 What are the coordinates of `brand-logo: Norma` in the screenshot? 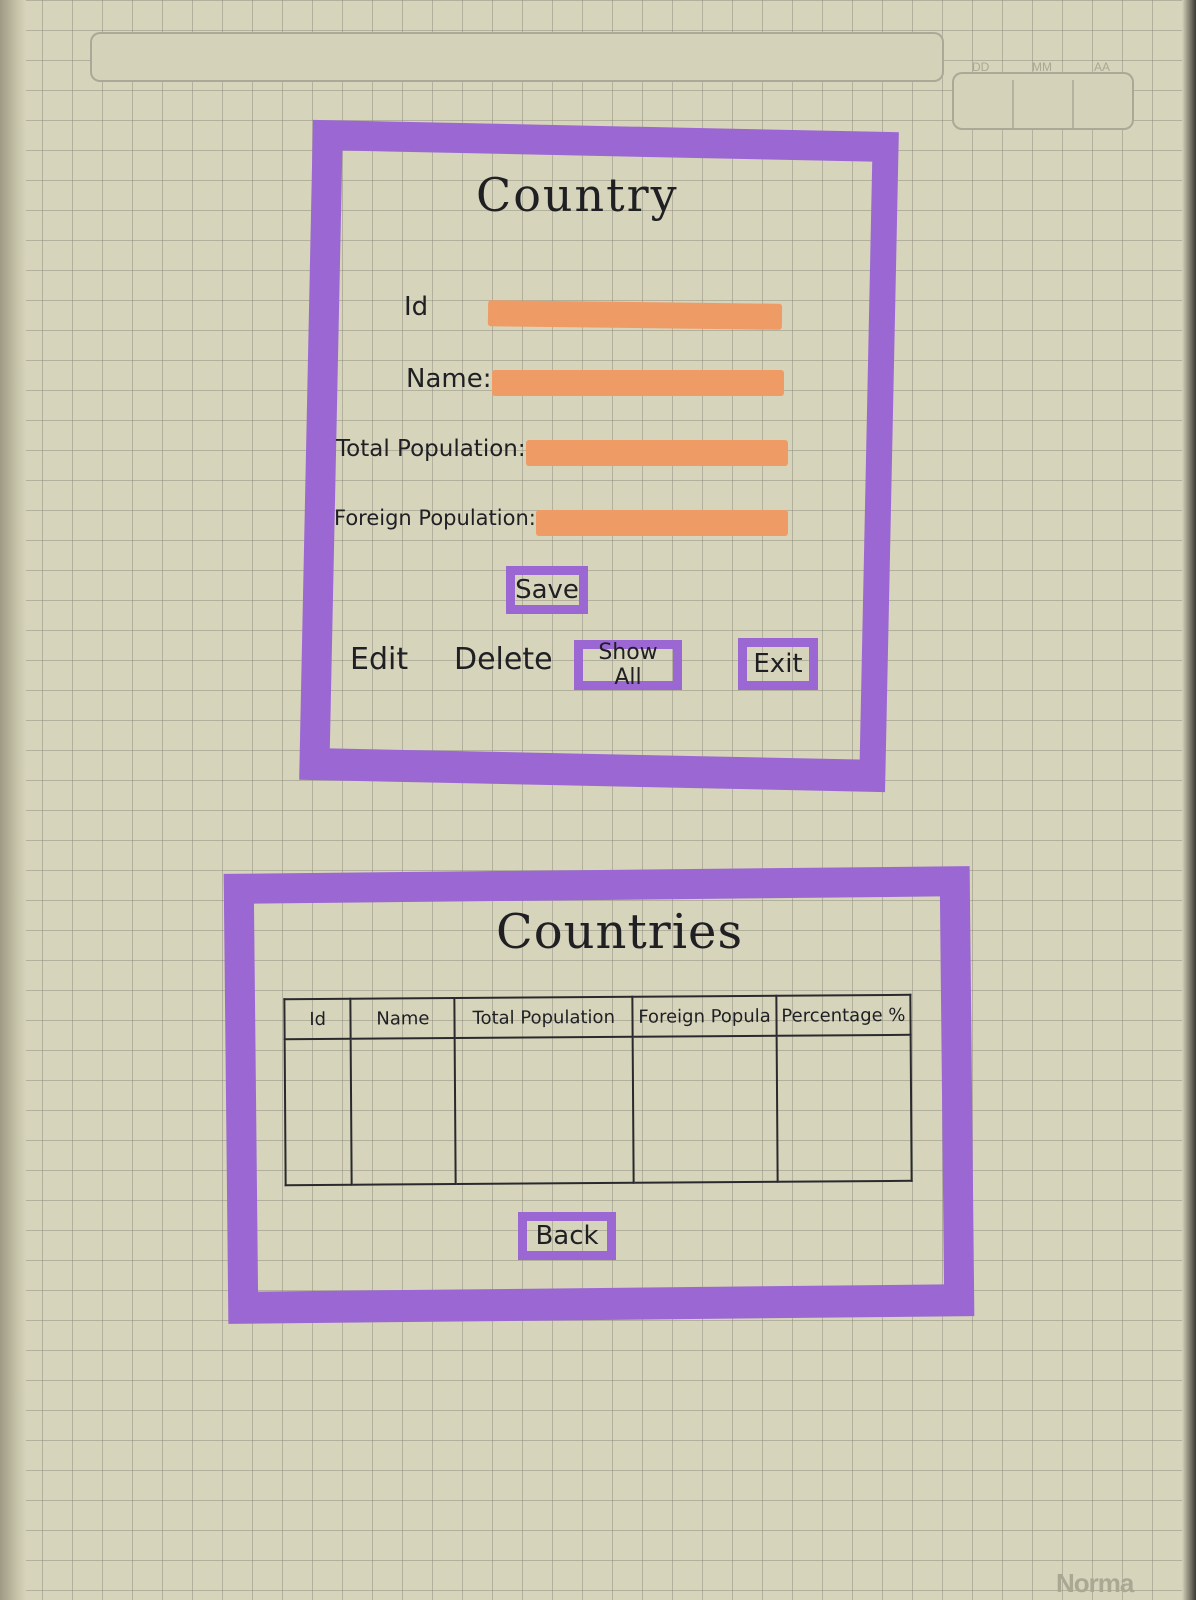 It's located at (1095, 1583).